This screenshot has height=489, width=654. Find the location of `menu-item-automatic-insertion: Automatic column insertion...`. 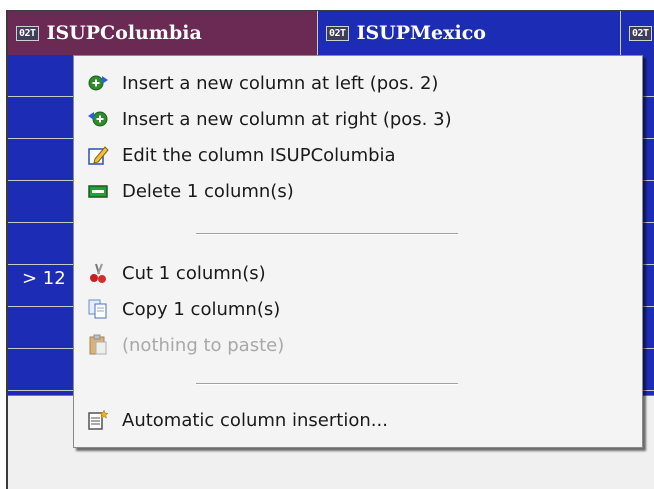

menu-item-automatic-insertion: Automatic column insertion... is located at coordinates (358, 420).